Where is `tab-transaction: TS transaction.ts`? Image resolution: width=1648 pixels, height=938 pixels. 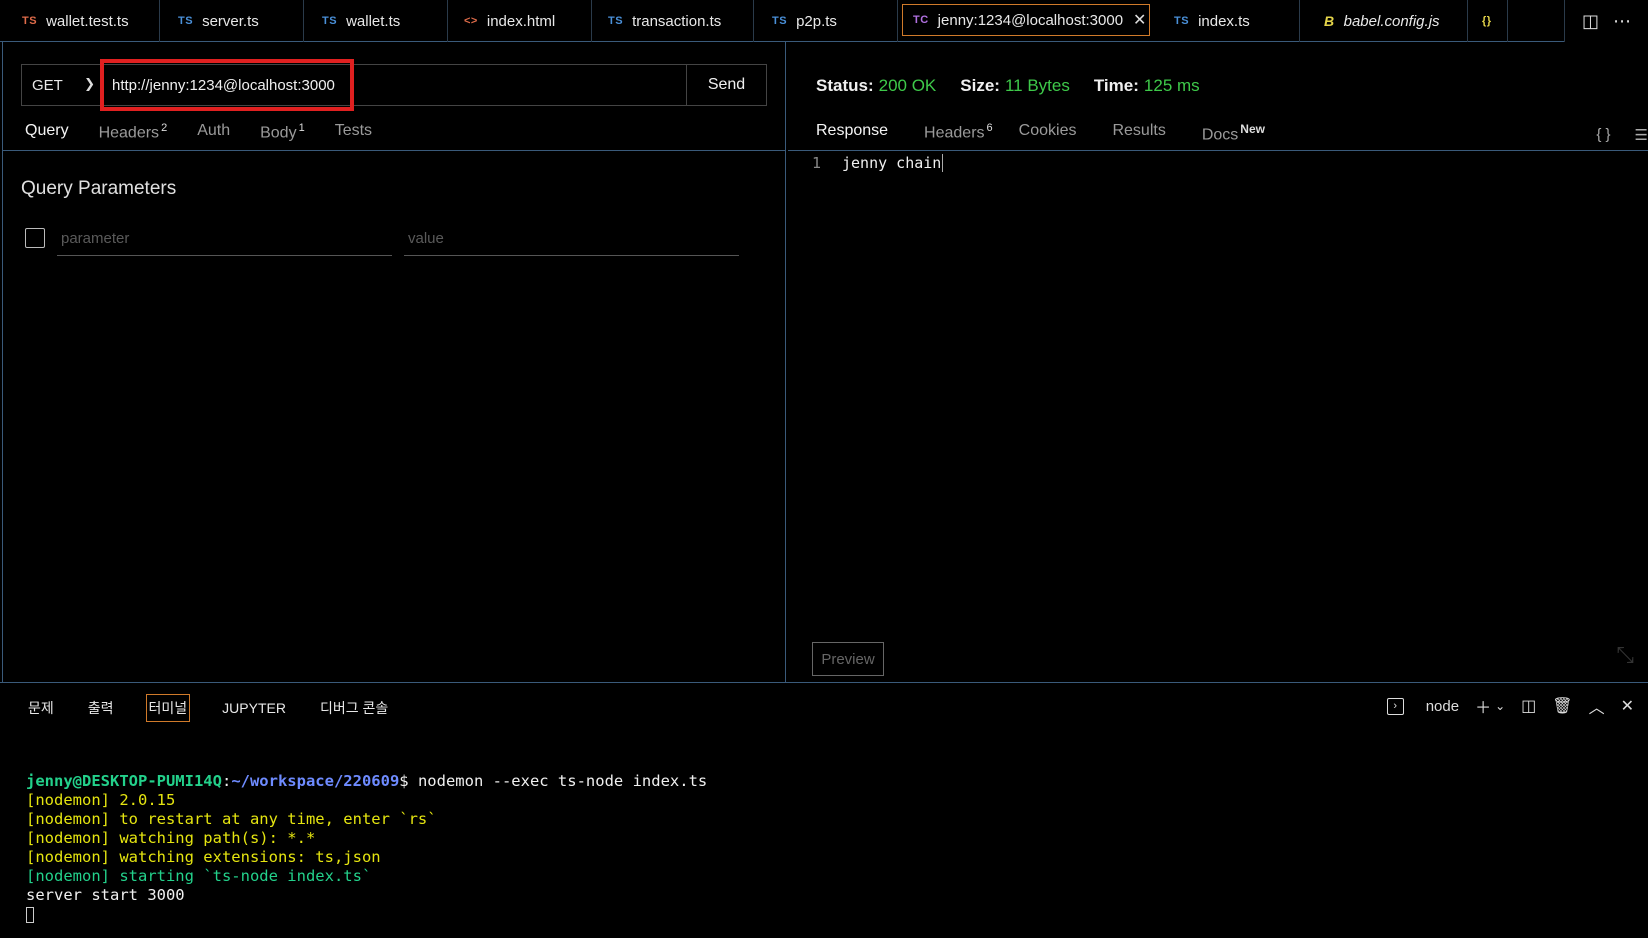
tab-transaction: TS transaction.ts is located at coordinates (673, 21).